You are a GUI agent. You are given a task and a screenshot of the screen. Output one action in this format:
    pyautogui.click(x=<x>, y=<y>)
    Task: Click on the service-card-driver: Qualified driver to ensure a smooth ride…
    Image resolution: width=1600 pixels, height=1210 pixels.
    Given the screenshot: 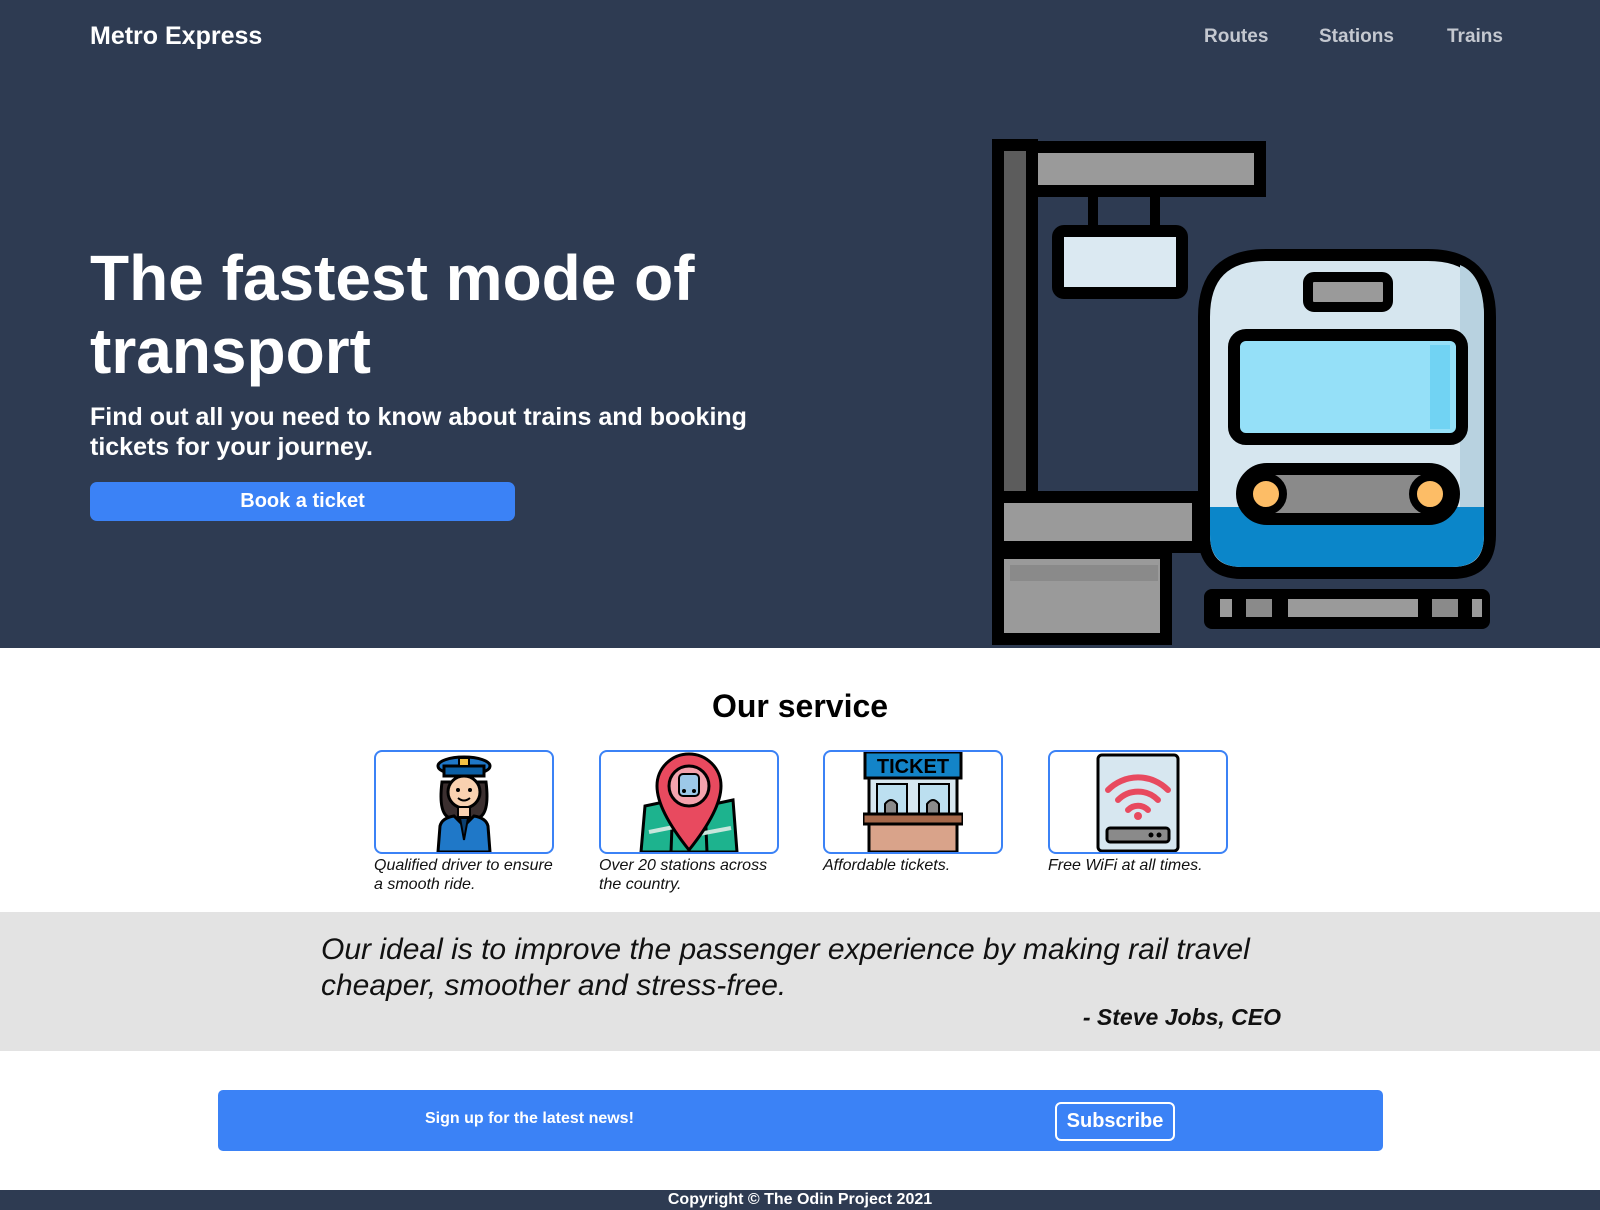 What is the action you would take?
    pyautogui.click(x=464, y=822)
    